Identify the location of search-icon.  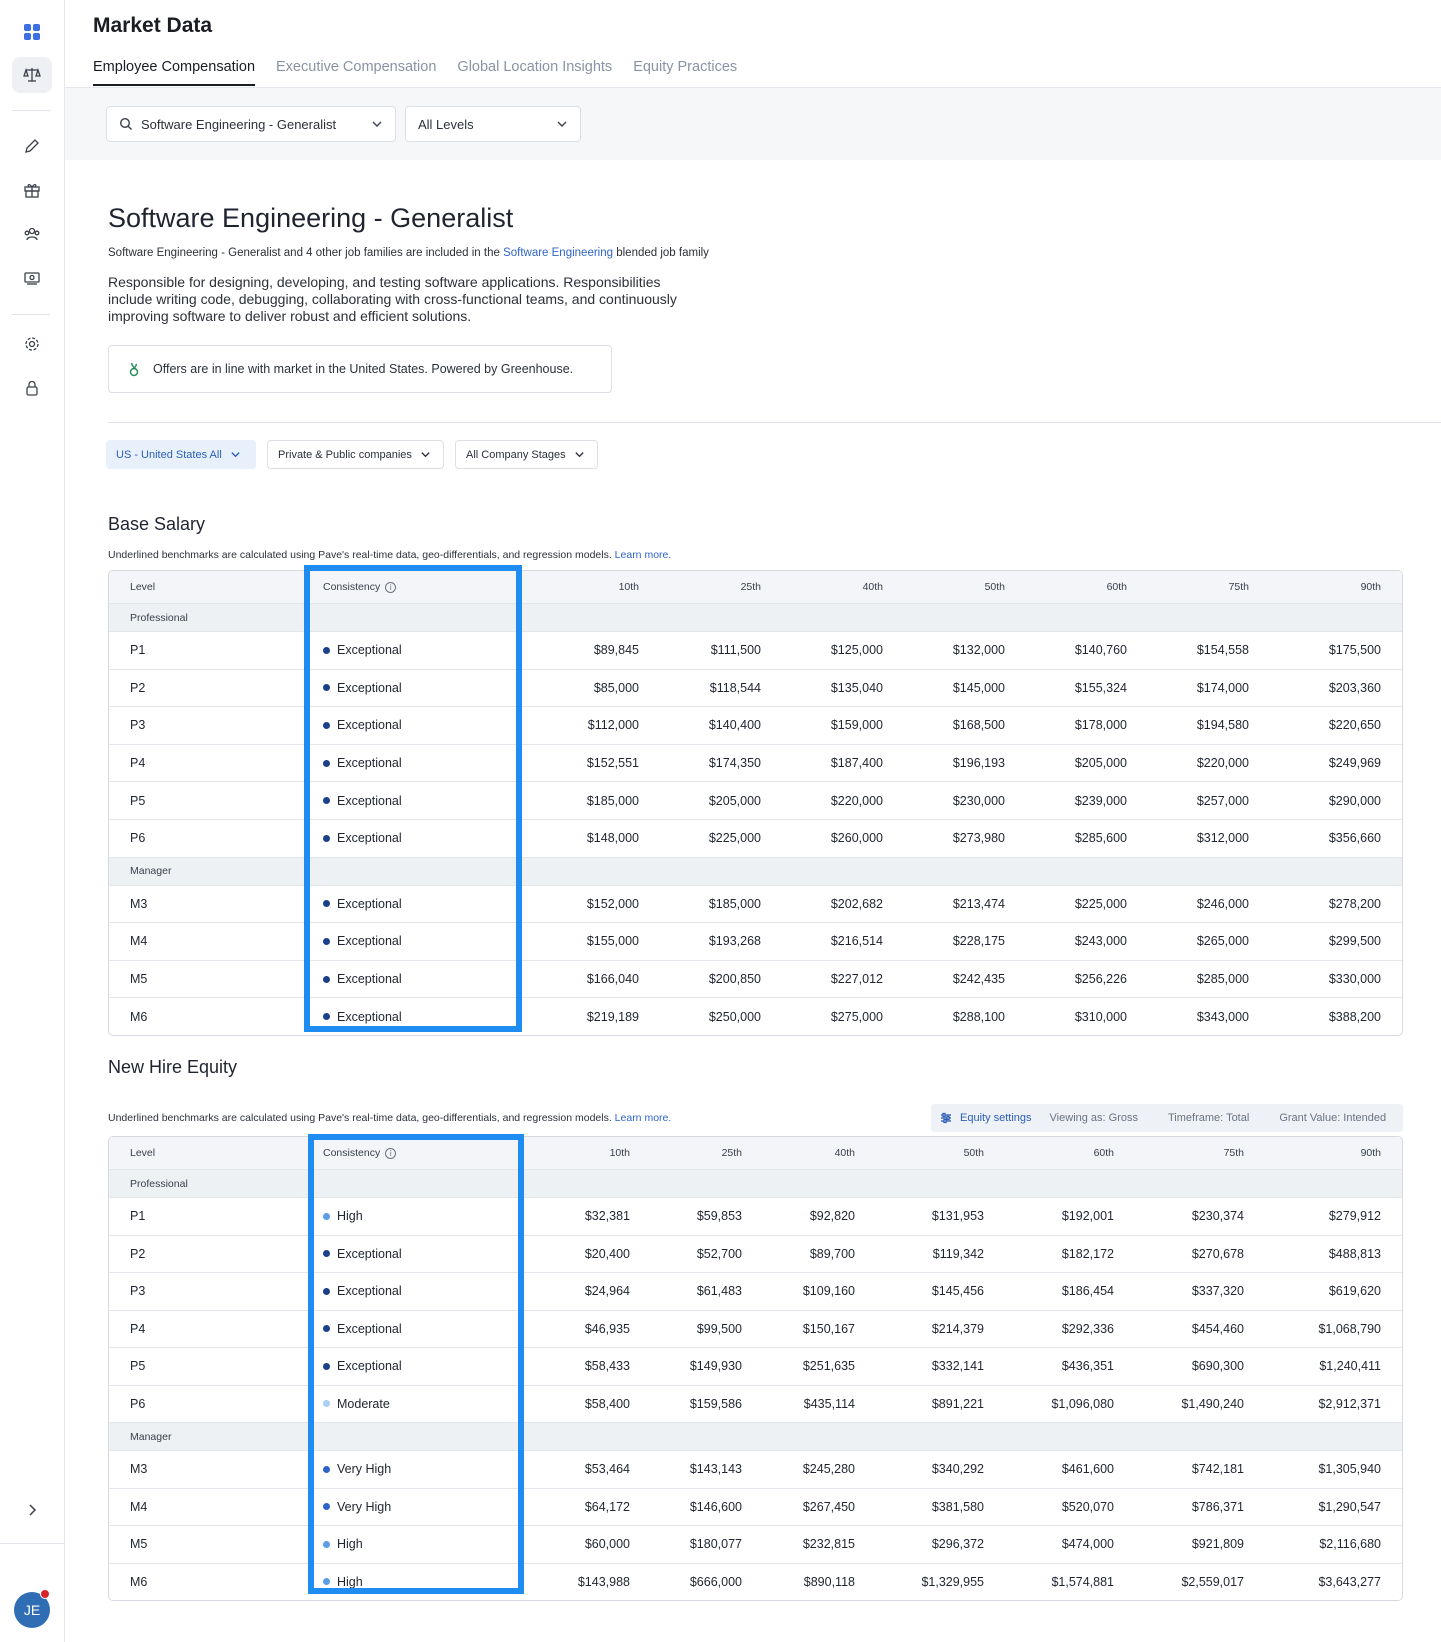
(125, 123).